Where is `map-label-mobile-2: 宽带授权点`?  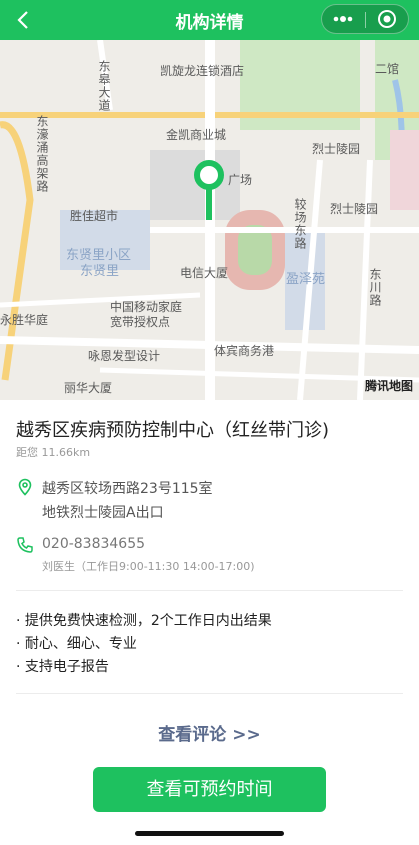
map-label-mobile-2: 宽带授权点 is located at coordinates (140, 322).